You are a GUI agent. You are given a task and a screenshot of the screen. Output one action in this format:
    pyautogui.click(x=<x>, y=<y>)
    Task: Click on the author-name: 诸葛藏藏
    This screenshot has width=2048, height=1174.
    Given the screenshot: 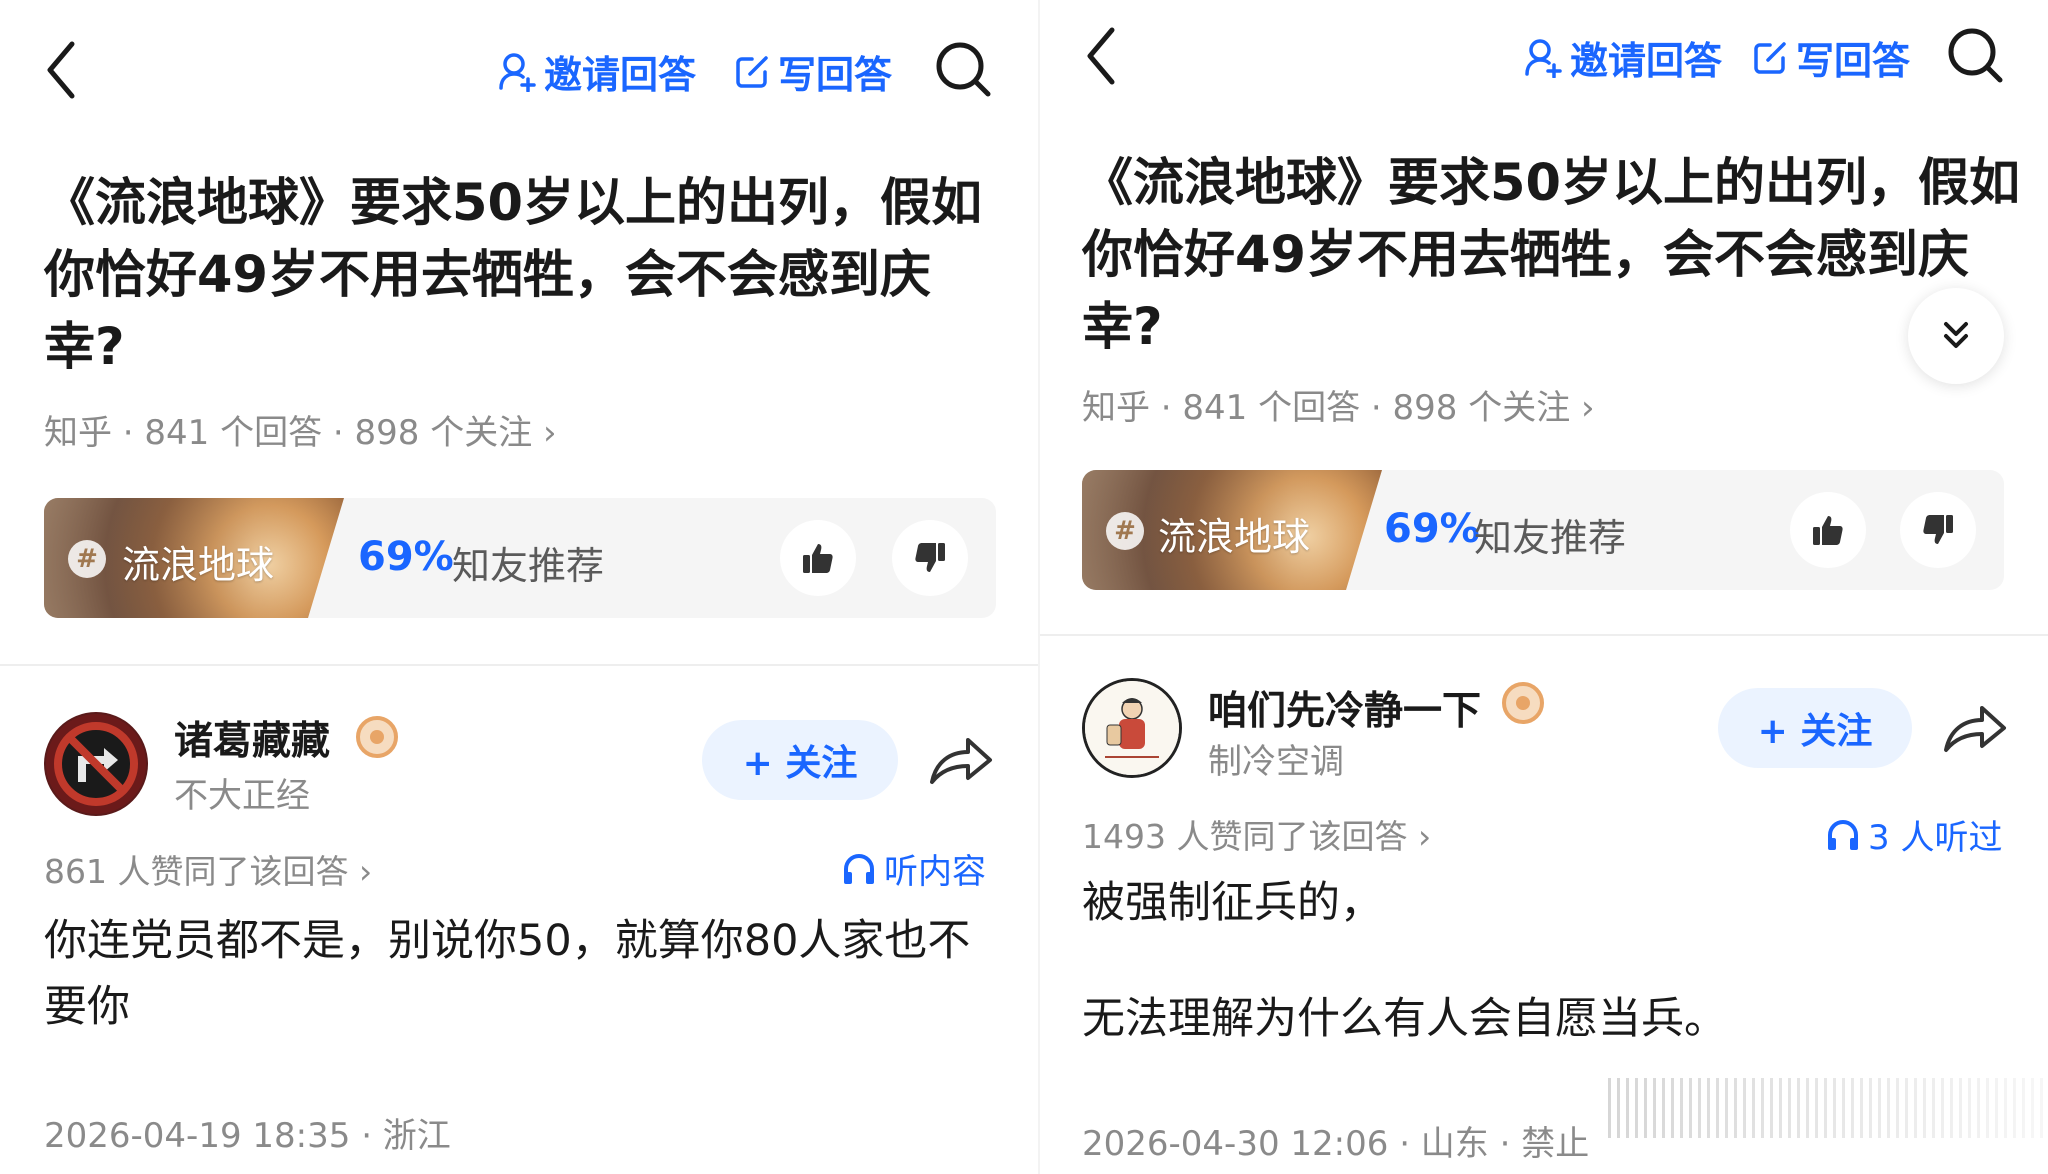 What is the action you would take?
    pyautogui.click(x=252, y=738)
    